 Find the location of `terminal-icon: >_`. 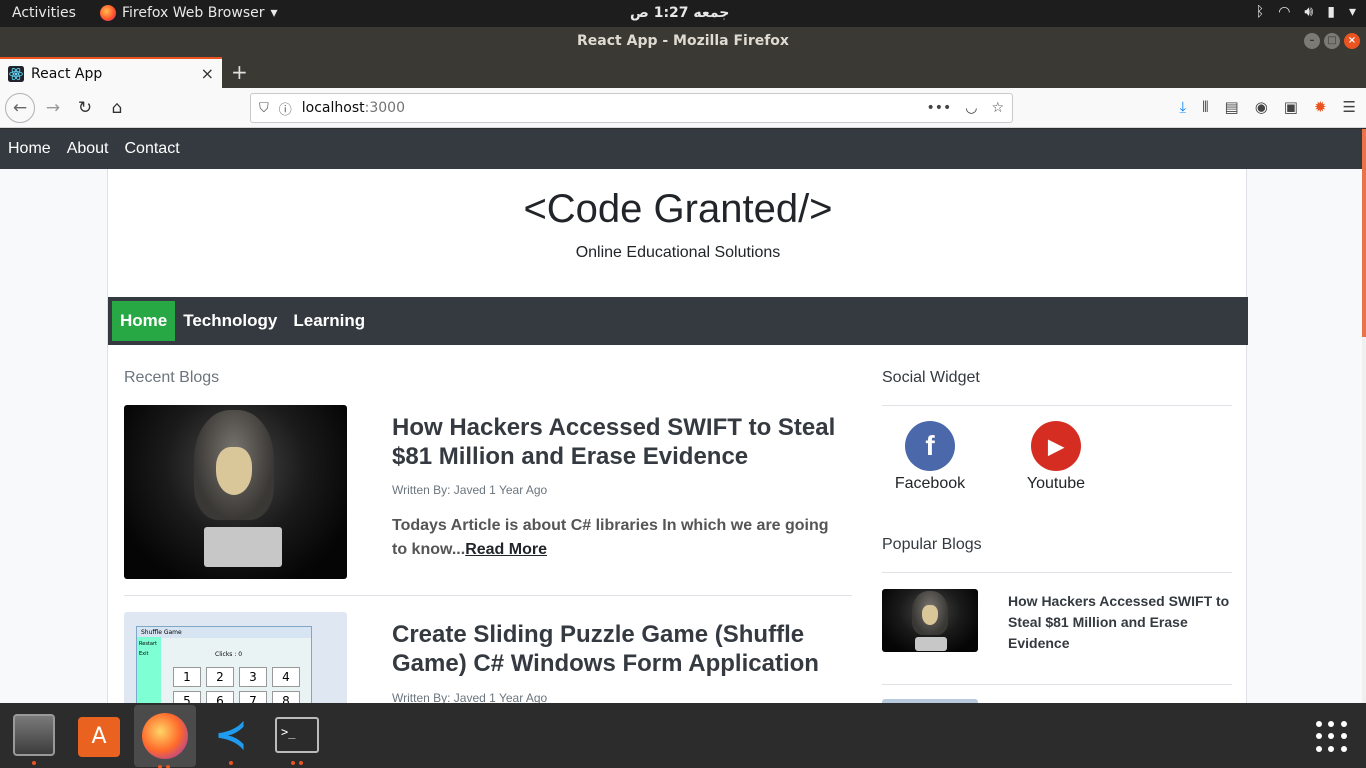

terminal-icon: >_ is located at coordinates (297, 738).